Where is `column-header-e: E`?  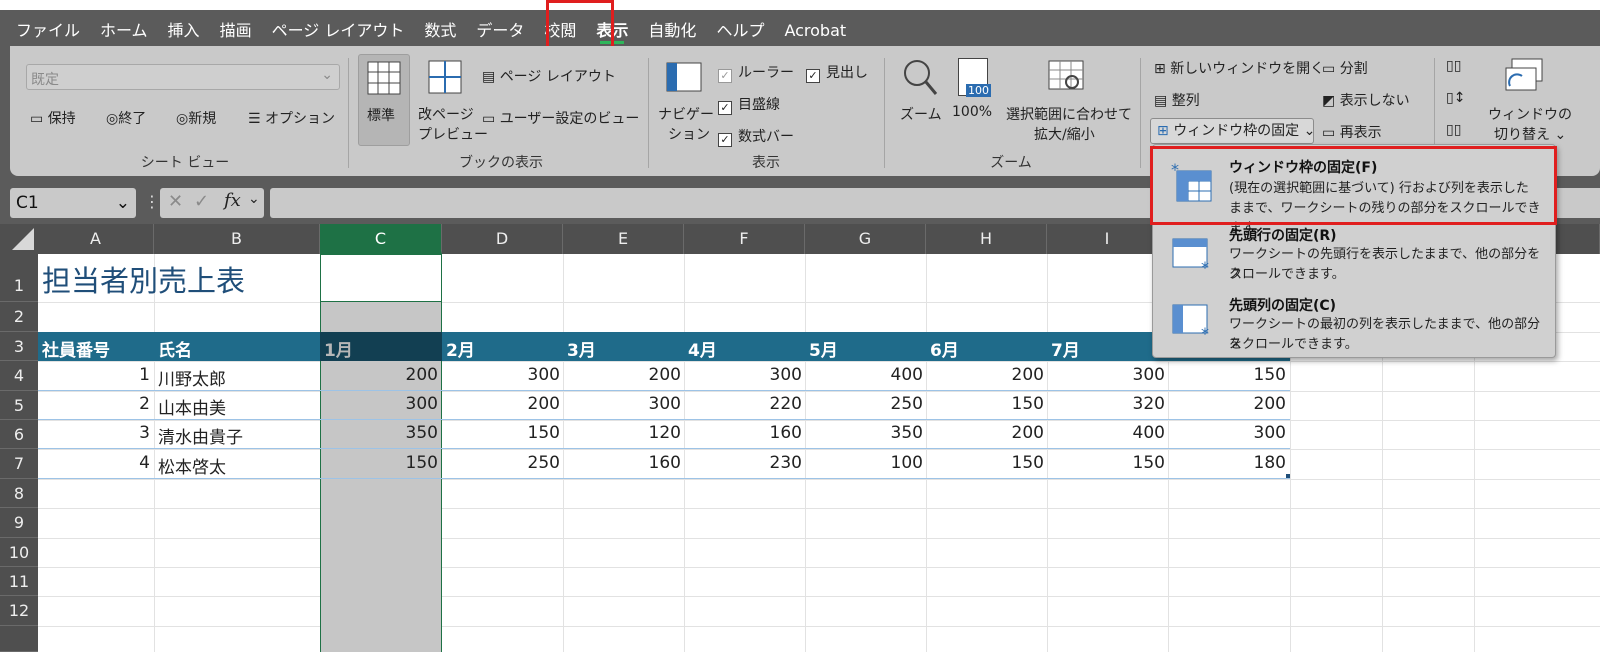 column-header-e: E is located at coordinates (623, 239).